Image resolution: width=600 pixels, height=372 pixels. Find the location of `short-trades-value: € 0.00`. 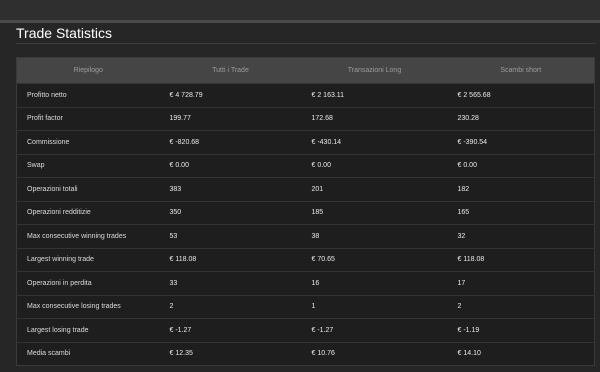

short-trades-value: € 0.00 is located at coordinates (521, 165).